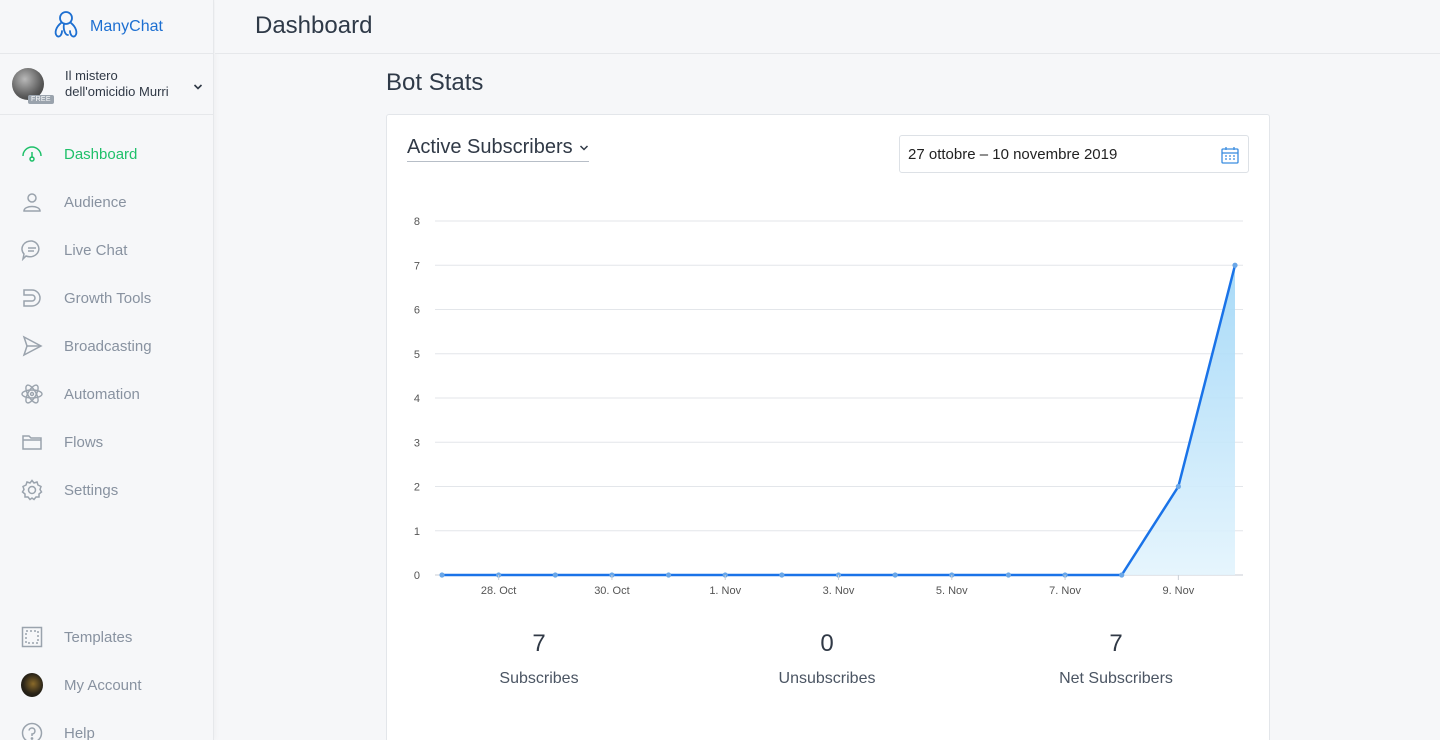 The width and height of the screenshot is (1440, 740). What do you see at coordinates (126, 26) in the screenshot?
I see `brand-name: ManyChat` at bounding box center [126, 26].